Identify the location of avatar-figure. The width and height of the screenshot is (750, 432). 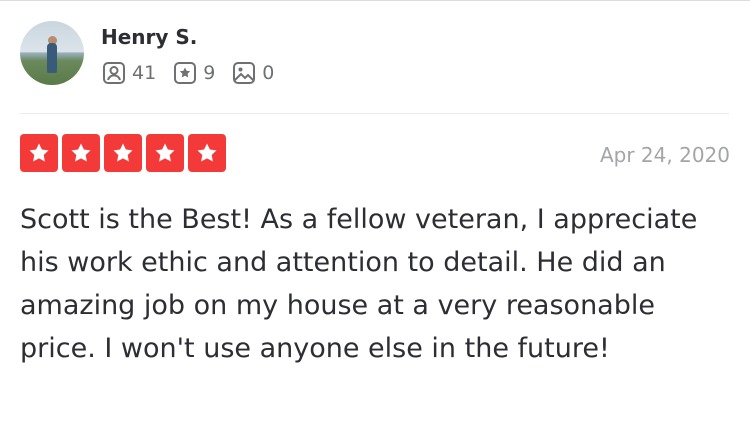
(52, 58).